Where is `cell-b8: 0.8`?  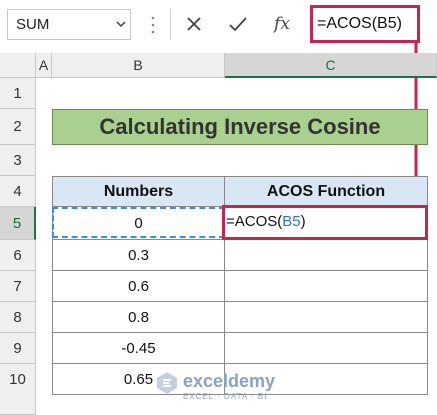 cell-b8: 0.8 is located at coordinates (138, 317).